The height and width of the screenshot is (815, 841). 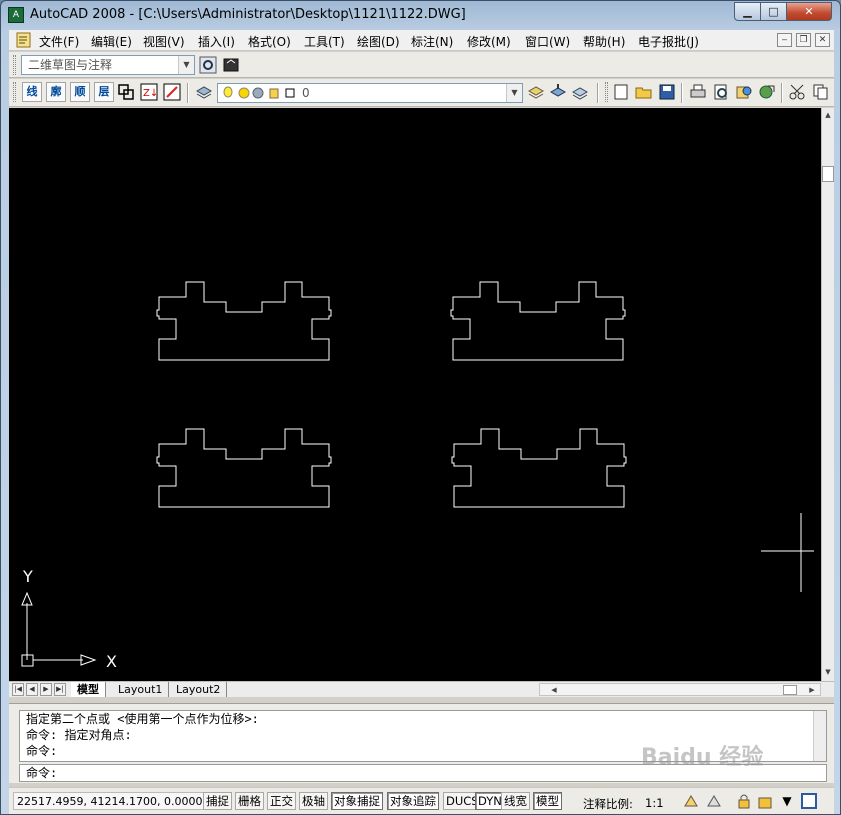 What do you see at coordinates (172, 92) in the screenshot?
I see `edit-tool-icon` at bounding box center [172, 92].